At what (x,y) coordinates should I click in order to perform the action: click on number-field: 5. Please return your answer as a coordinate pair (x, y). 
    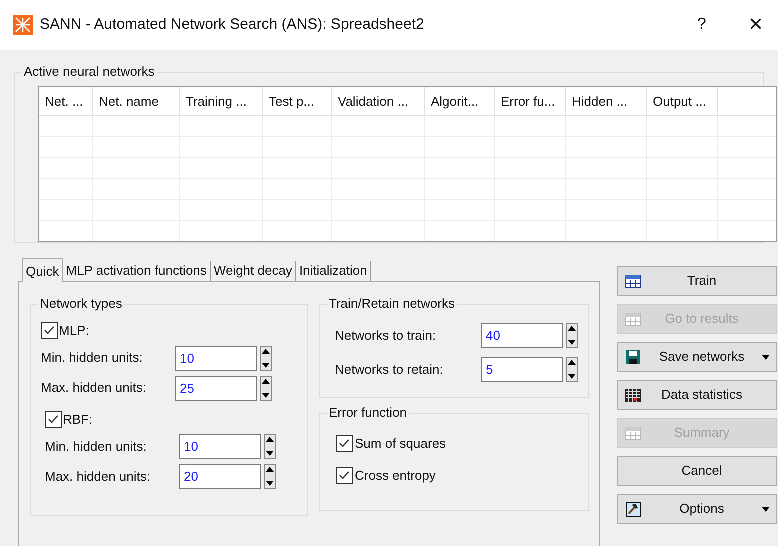
    Looking at the image, I should click on (522, 369).